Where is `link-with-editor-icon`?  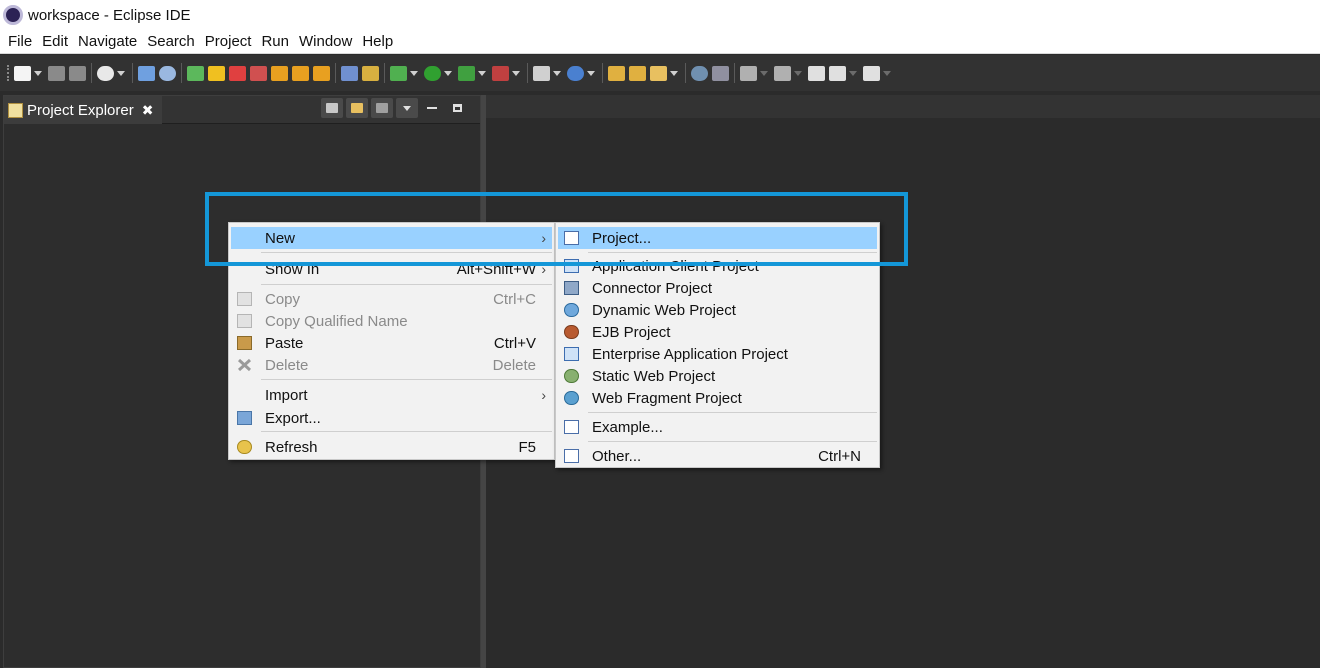 link-with-editor-icon is located at coordinates (357, 108).